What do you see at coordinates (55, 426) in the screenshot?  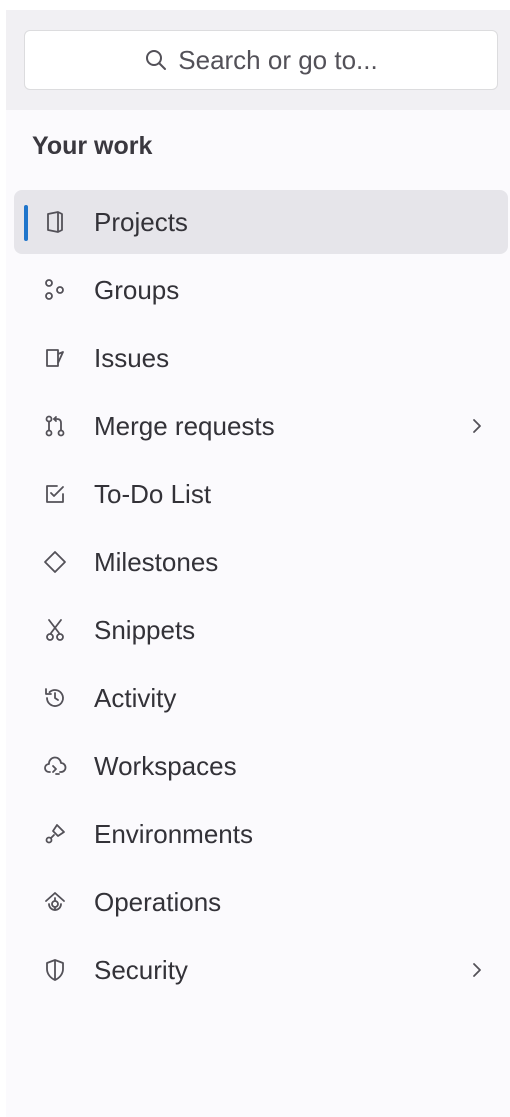 I see `merge-request-icon` at bounding box center [55, 426].